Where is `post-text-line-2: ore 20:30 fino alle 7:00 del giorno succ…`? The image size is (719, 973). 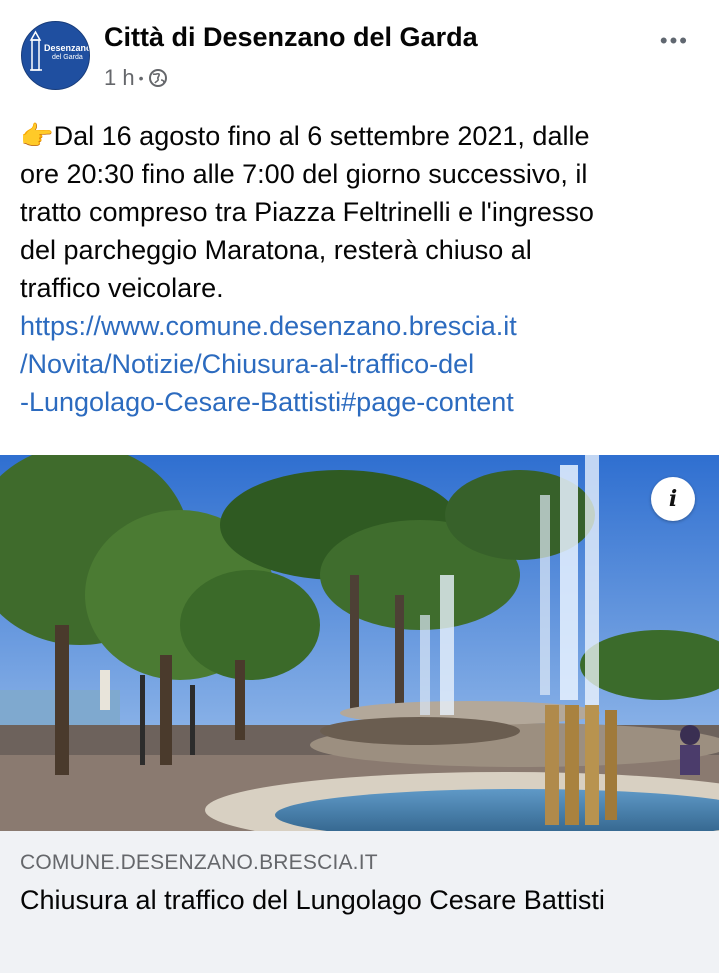
post-text-line-2: ore 20:30 fino alle 7:00 del giorno succ… is located at coordinates (304, 174).